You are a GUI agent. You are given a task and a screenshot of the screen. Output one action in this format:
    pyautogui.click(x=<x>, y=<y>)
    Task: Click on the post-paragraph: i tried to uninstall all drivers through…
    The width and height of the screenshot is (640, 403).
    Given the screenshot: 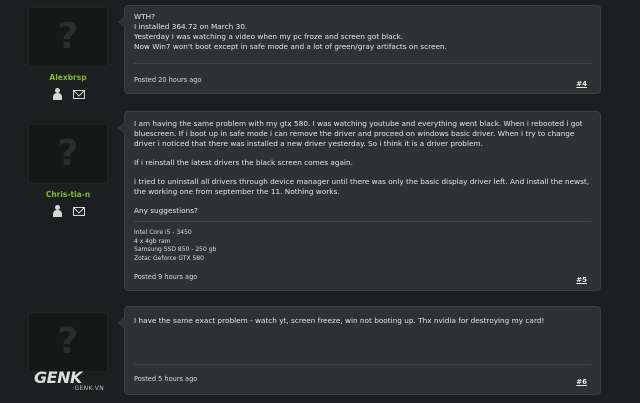 What is the action you would take?
    pyautogui.click(x=362, y=186)
    